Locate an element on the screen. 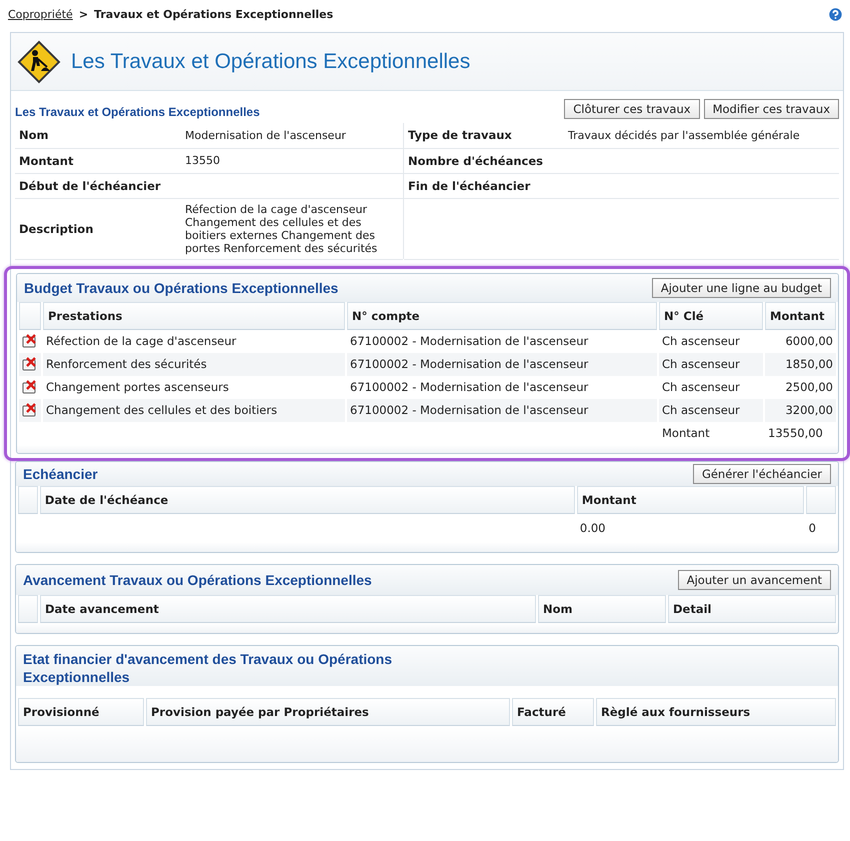  field-label: Début de l'échéancier is located at coordinates (98, 185).